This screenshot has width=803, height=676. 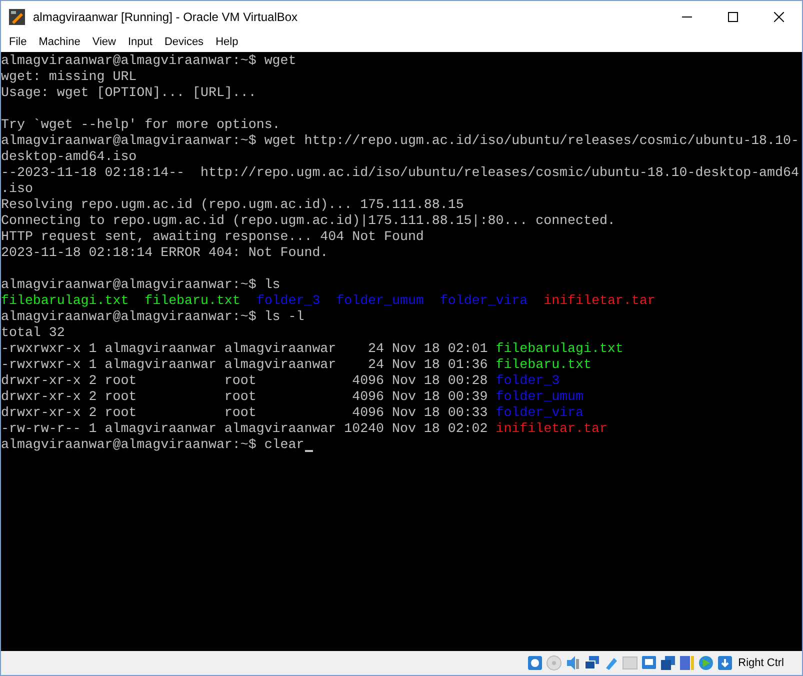 What do you see at coordinates (140, 285) in the screenshot?
I see `terminal-text: almagviraanwar@almagviraanwar:~$ ls` at bounding box center [140, 285].